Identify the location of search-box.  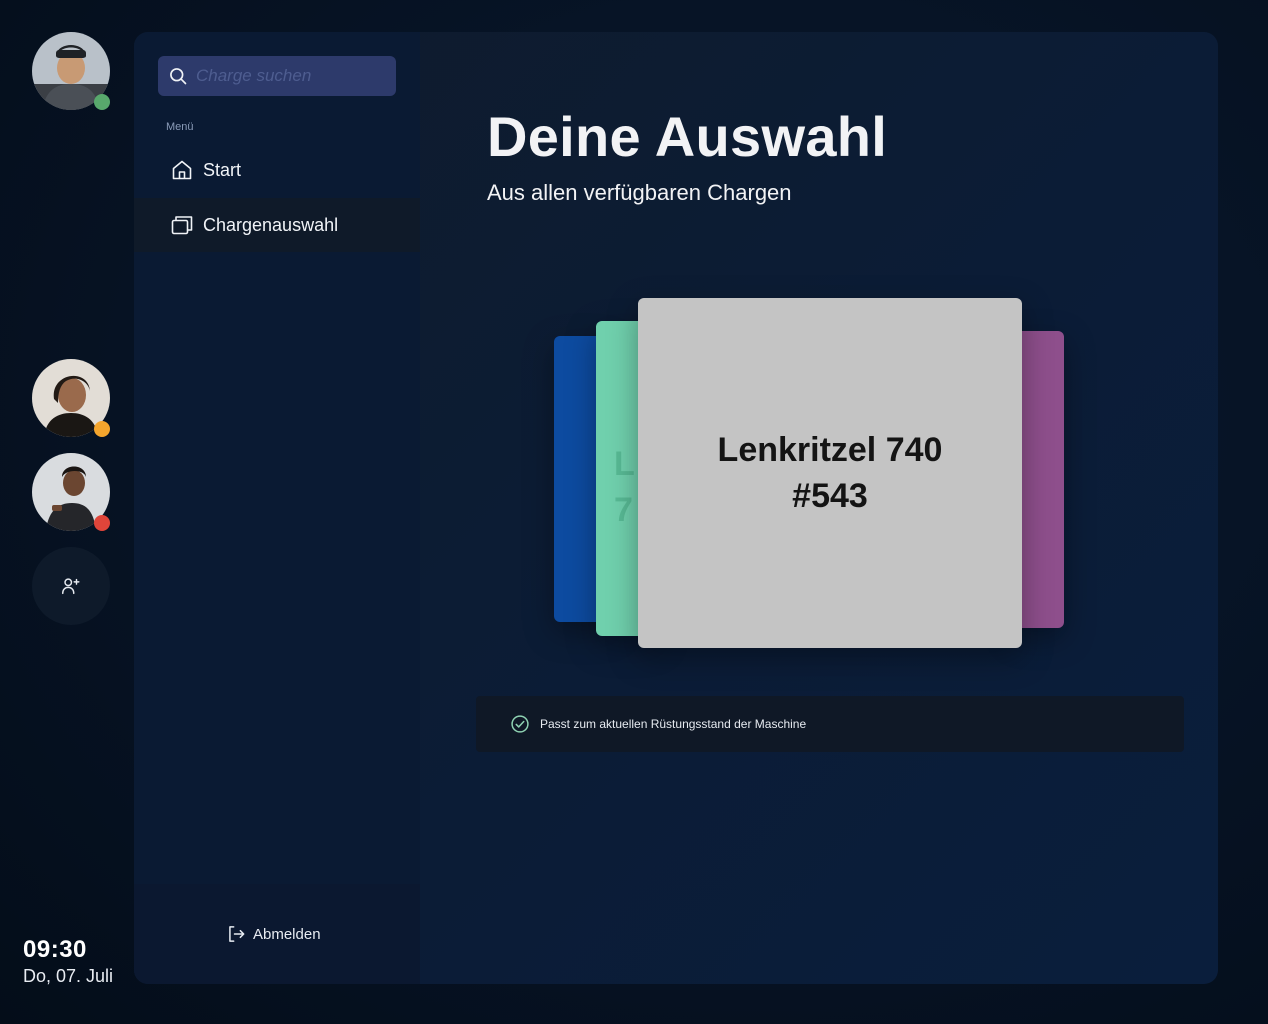
(277, 76).